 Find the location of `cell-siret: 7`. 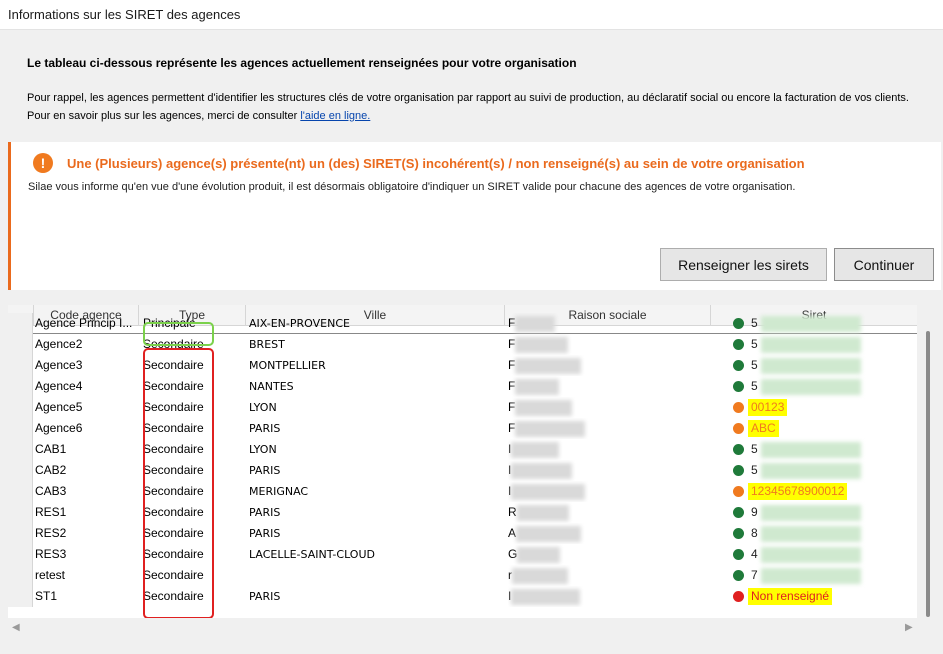

cell-siret: 7 is located at coordinates (806, 575).